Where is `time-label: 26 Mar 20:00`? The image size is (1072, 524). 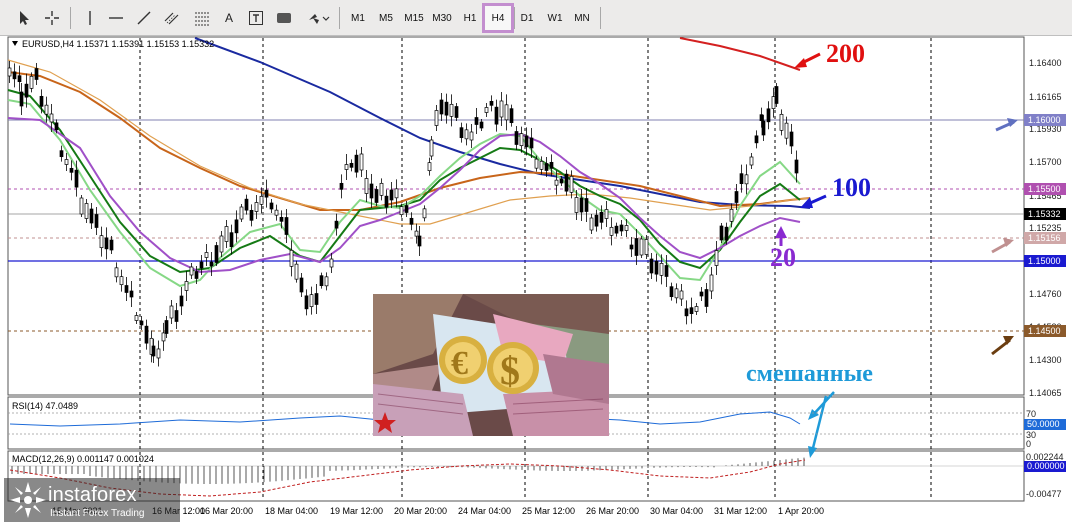 time-label: 26 Mar 20:00 is located at coordinates (612, 511).